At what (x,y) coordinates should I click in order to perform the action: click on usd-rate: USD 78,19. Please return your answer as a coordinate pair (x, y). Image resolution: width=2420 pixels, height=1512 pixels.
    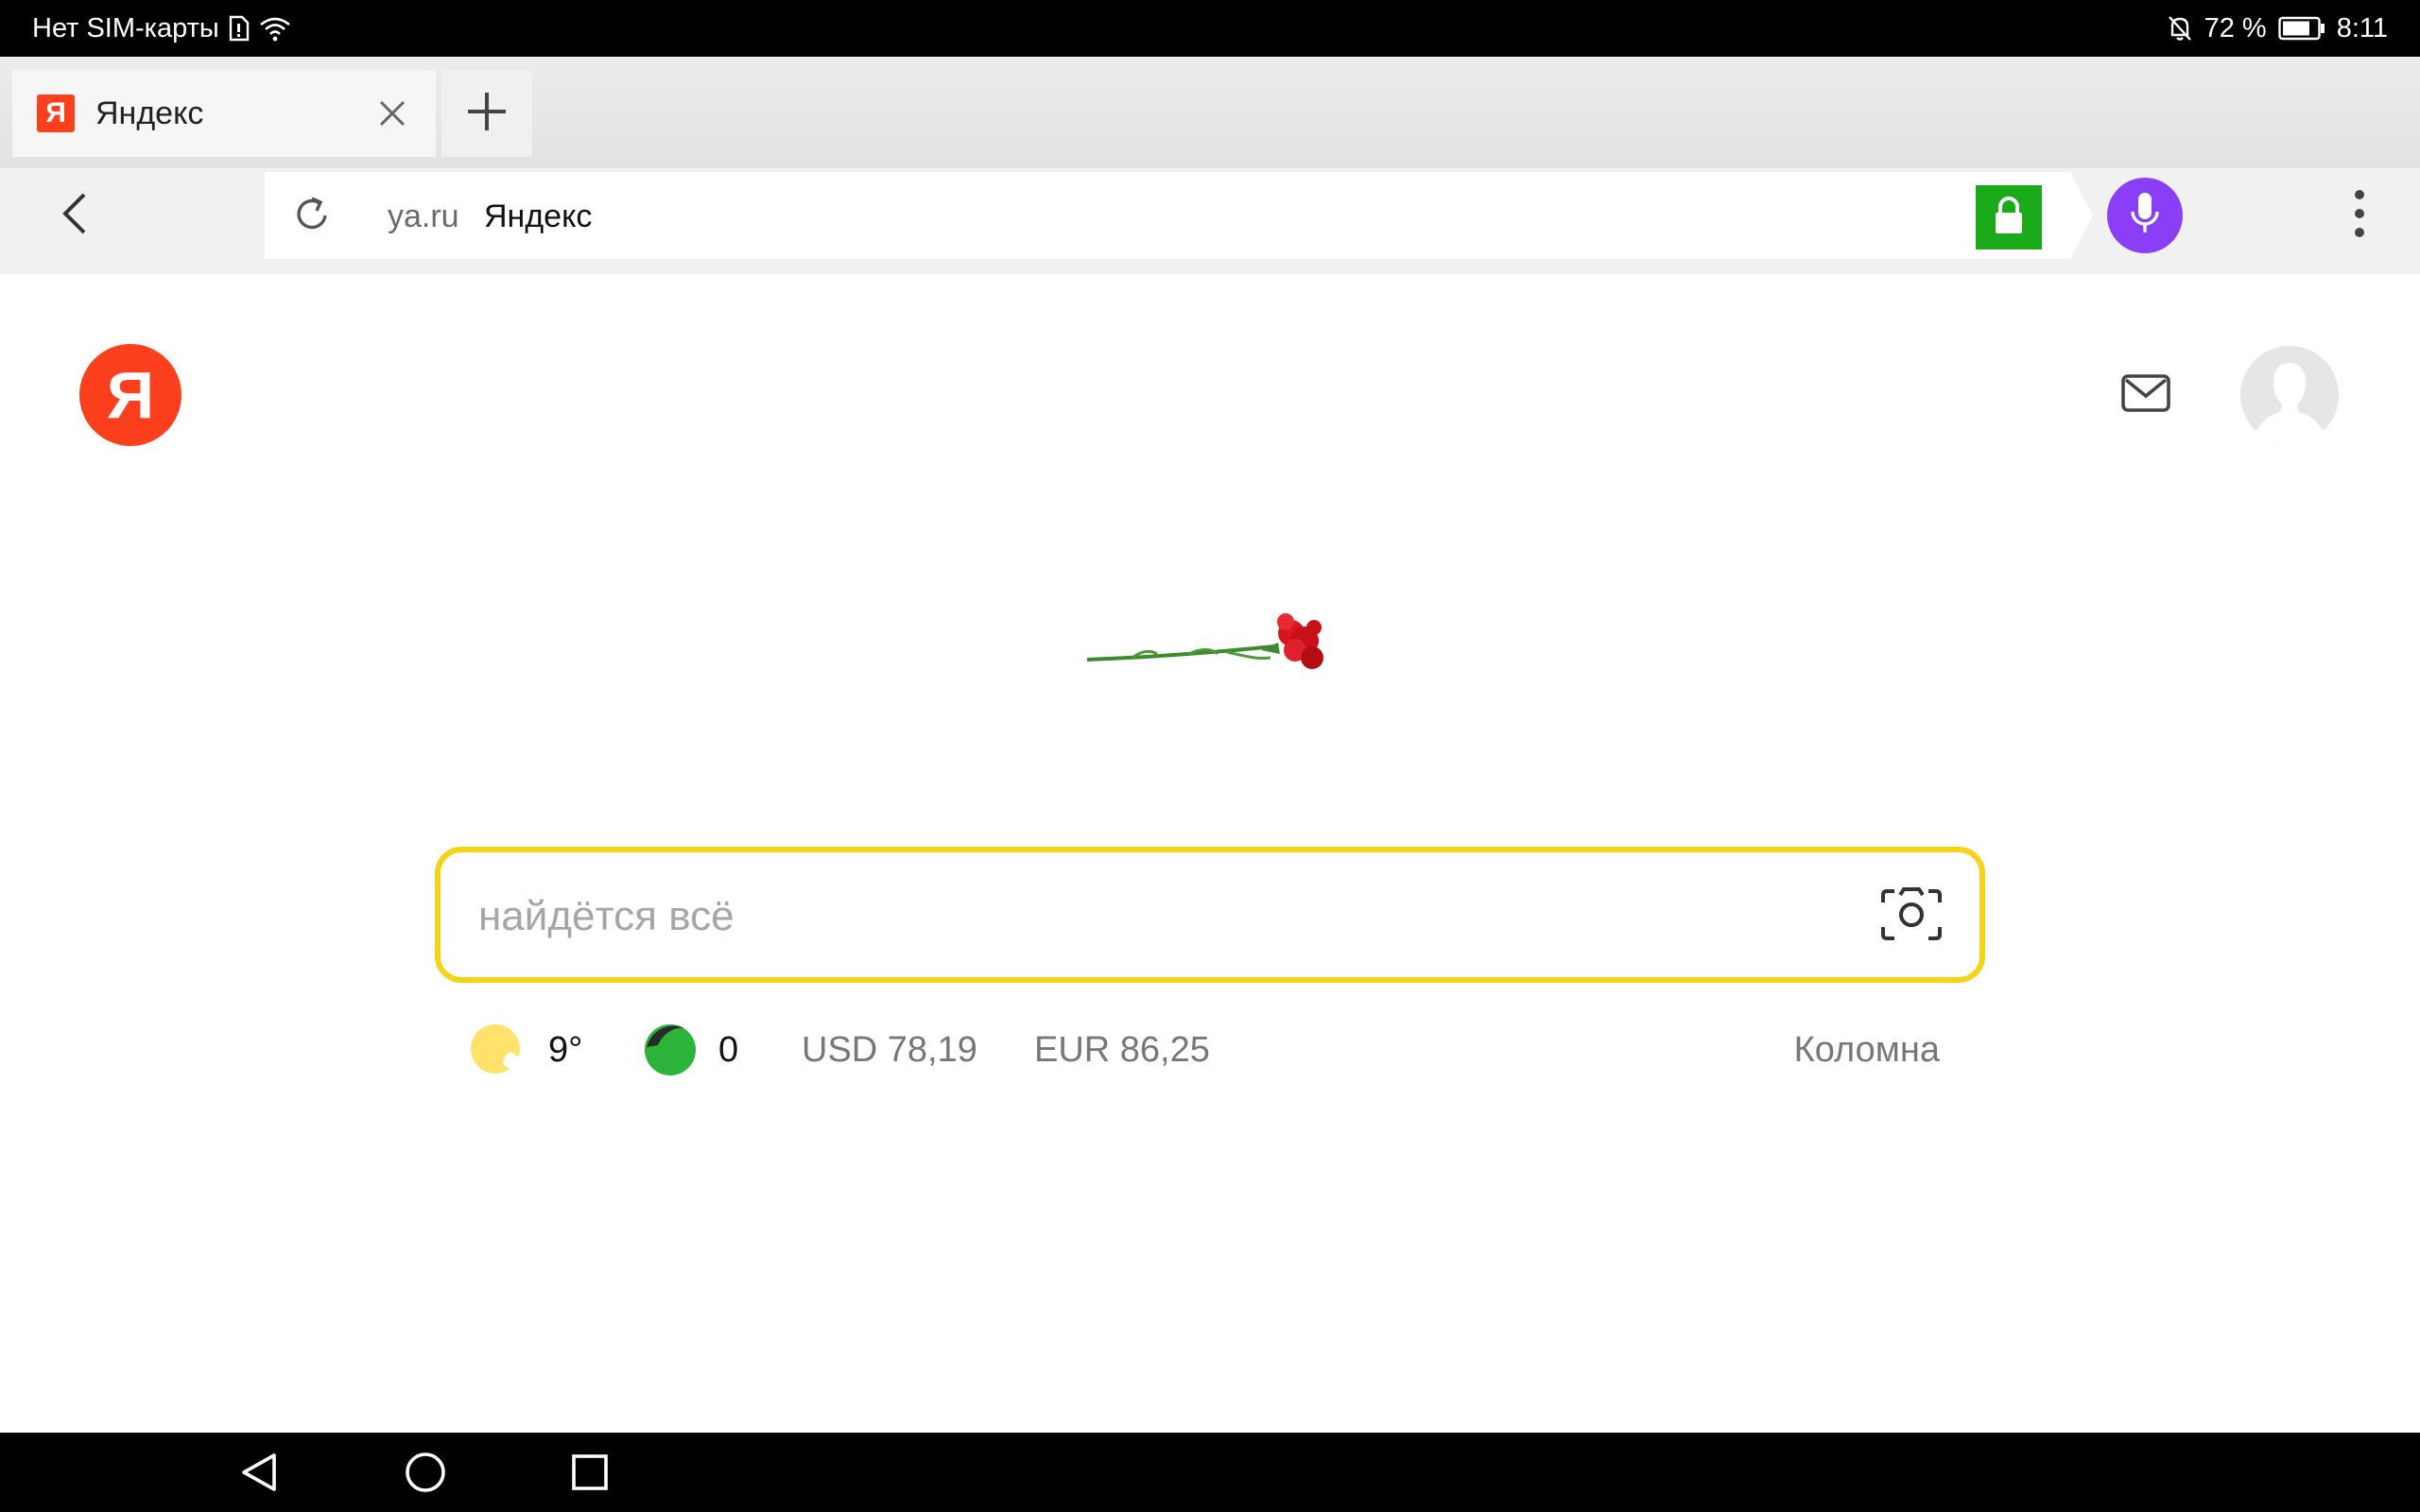
    Looking at the image, I should click on (889, 1050).